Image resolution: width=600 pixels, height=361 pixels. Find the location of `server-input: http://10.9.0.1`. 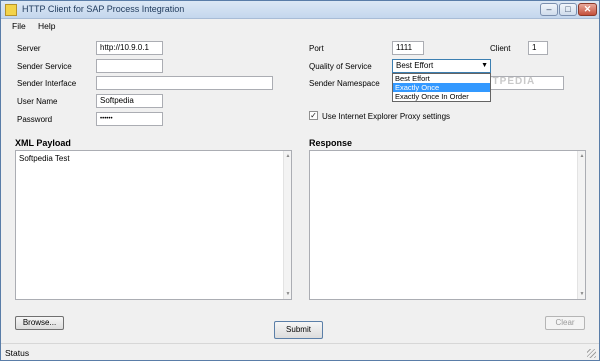

server-input: http://10.9.0.1 is located at coordinates (129, 48).